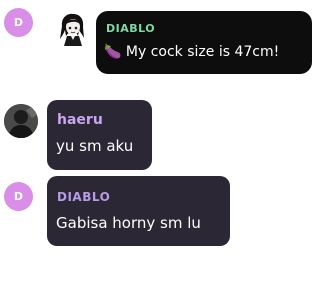 This screenshot has width=320, height=297. I want to click on avatar-diablo: D, so click(18, 196).